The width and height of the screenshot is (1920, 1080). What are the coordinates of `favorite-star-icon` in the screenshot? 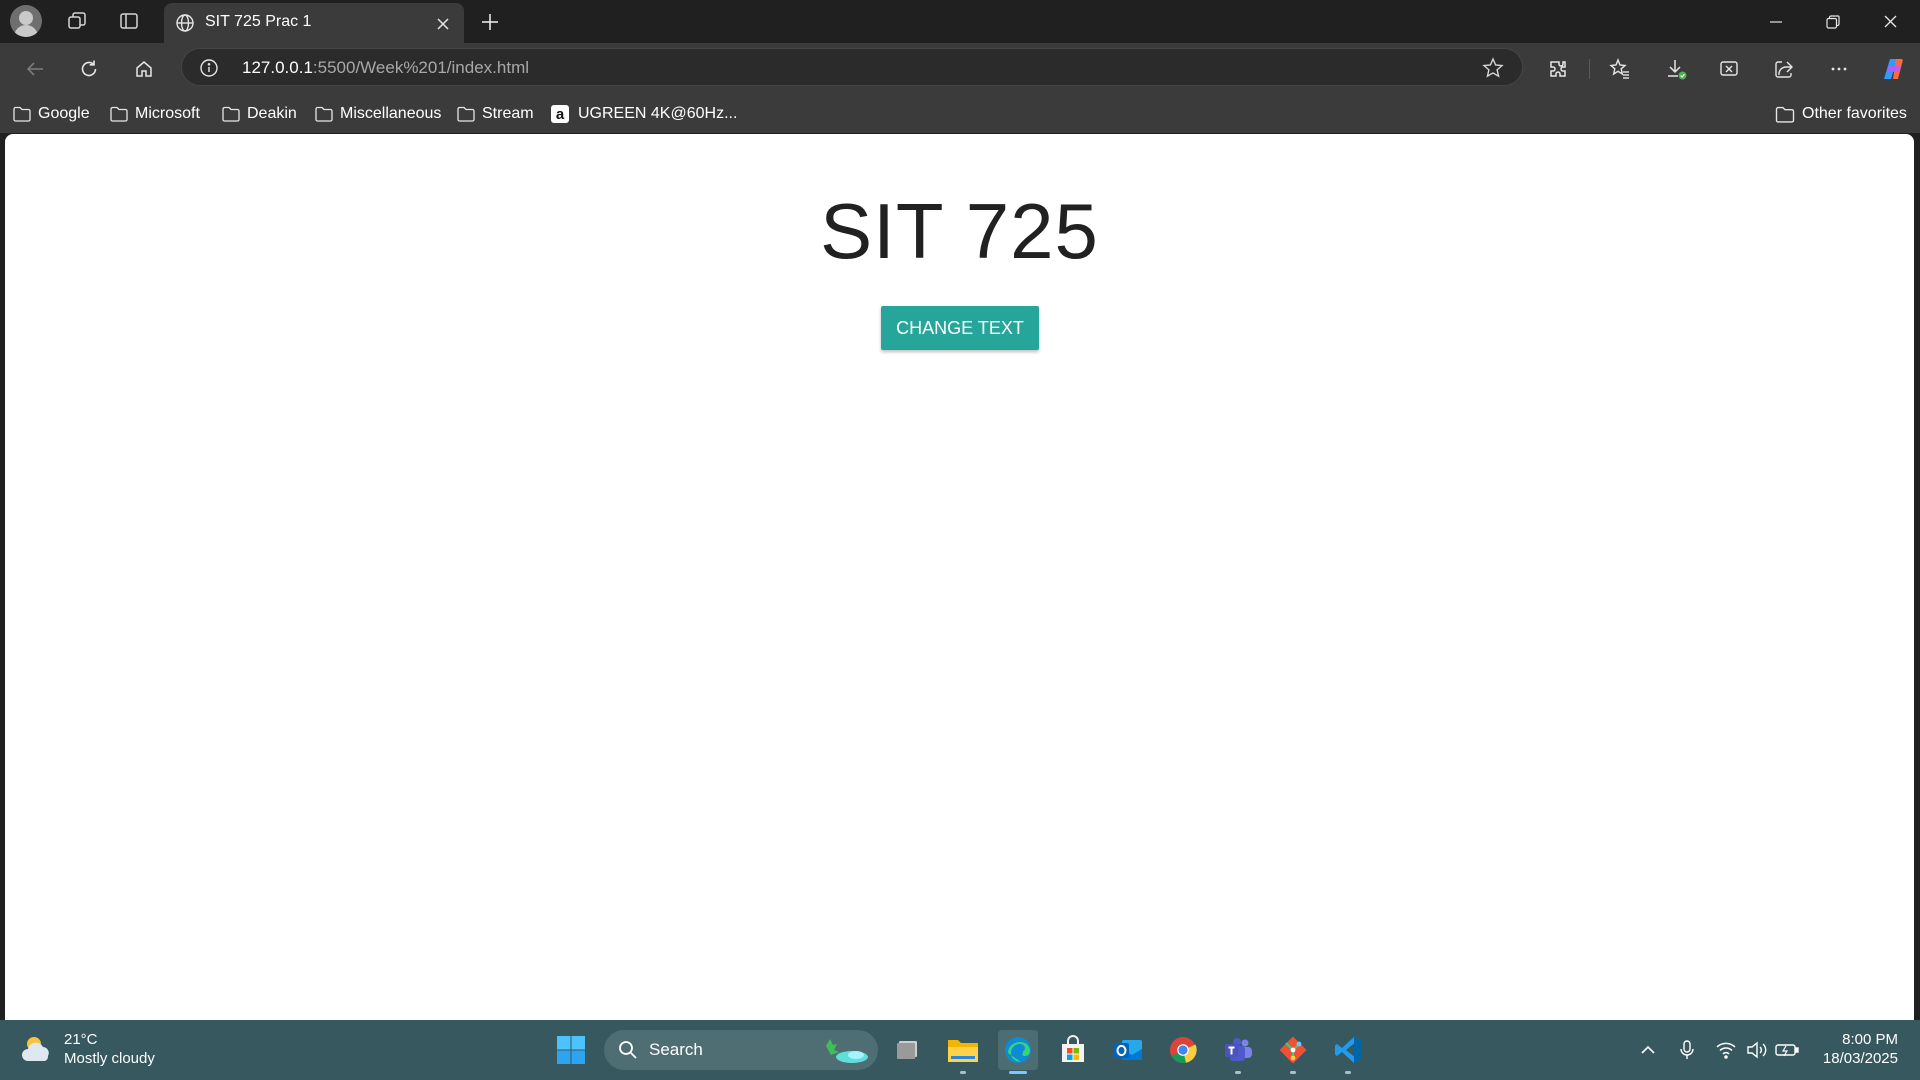 It's located at (1493, 68).